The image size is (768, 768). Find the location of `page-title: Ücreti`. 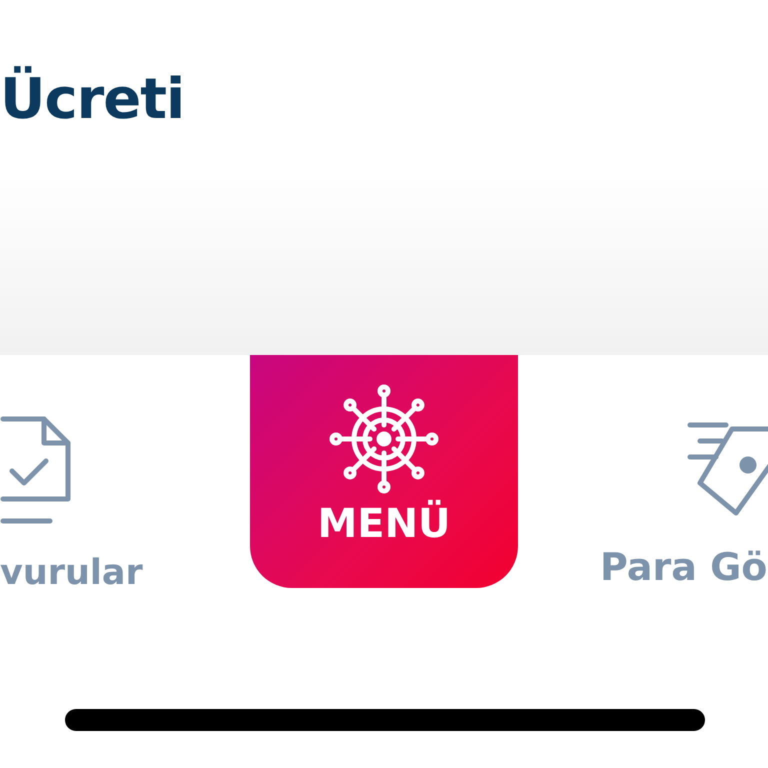

page-title: Ücreti is located at coordinates (92, 99).